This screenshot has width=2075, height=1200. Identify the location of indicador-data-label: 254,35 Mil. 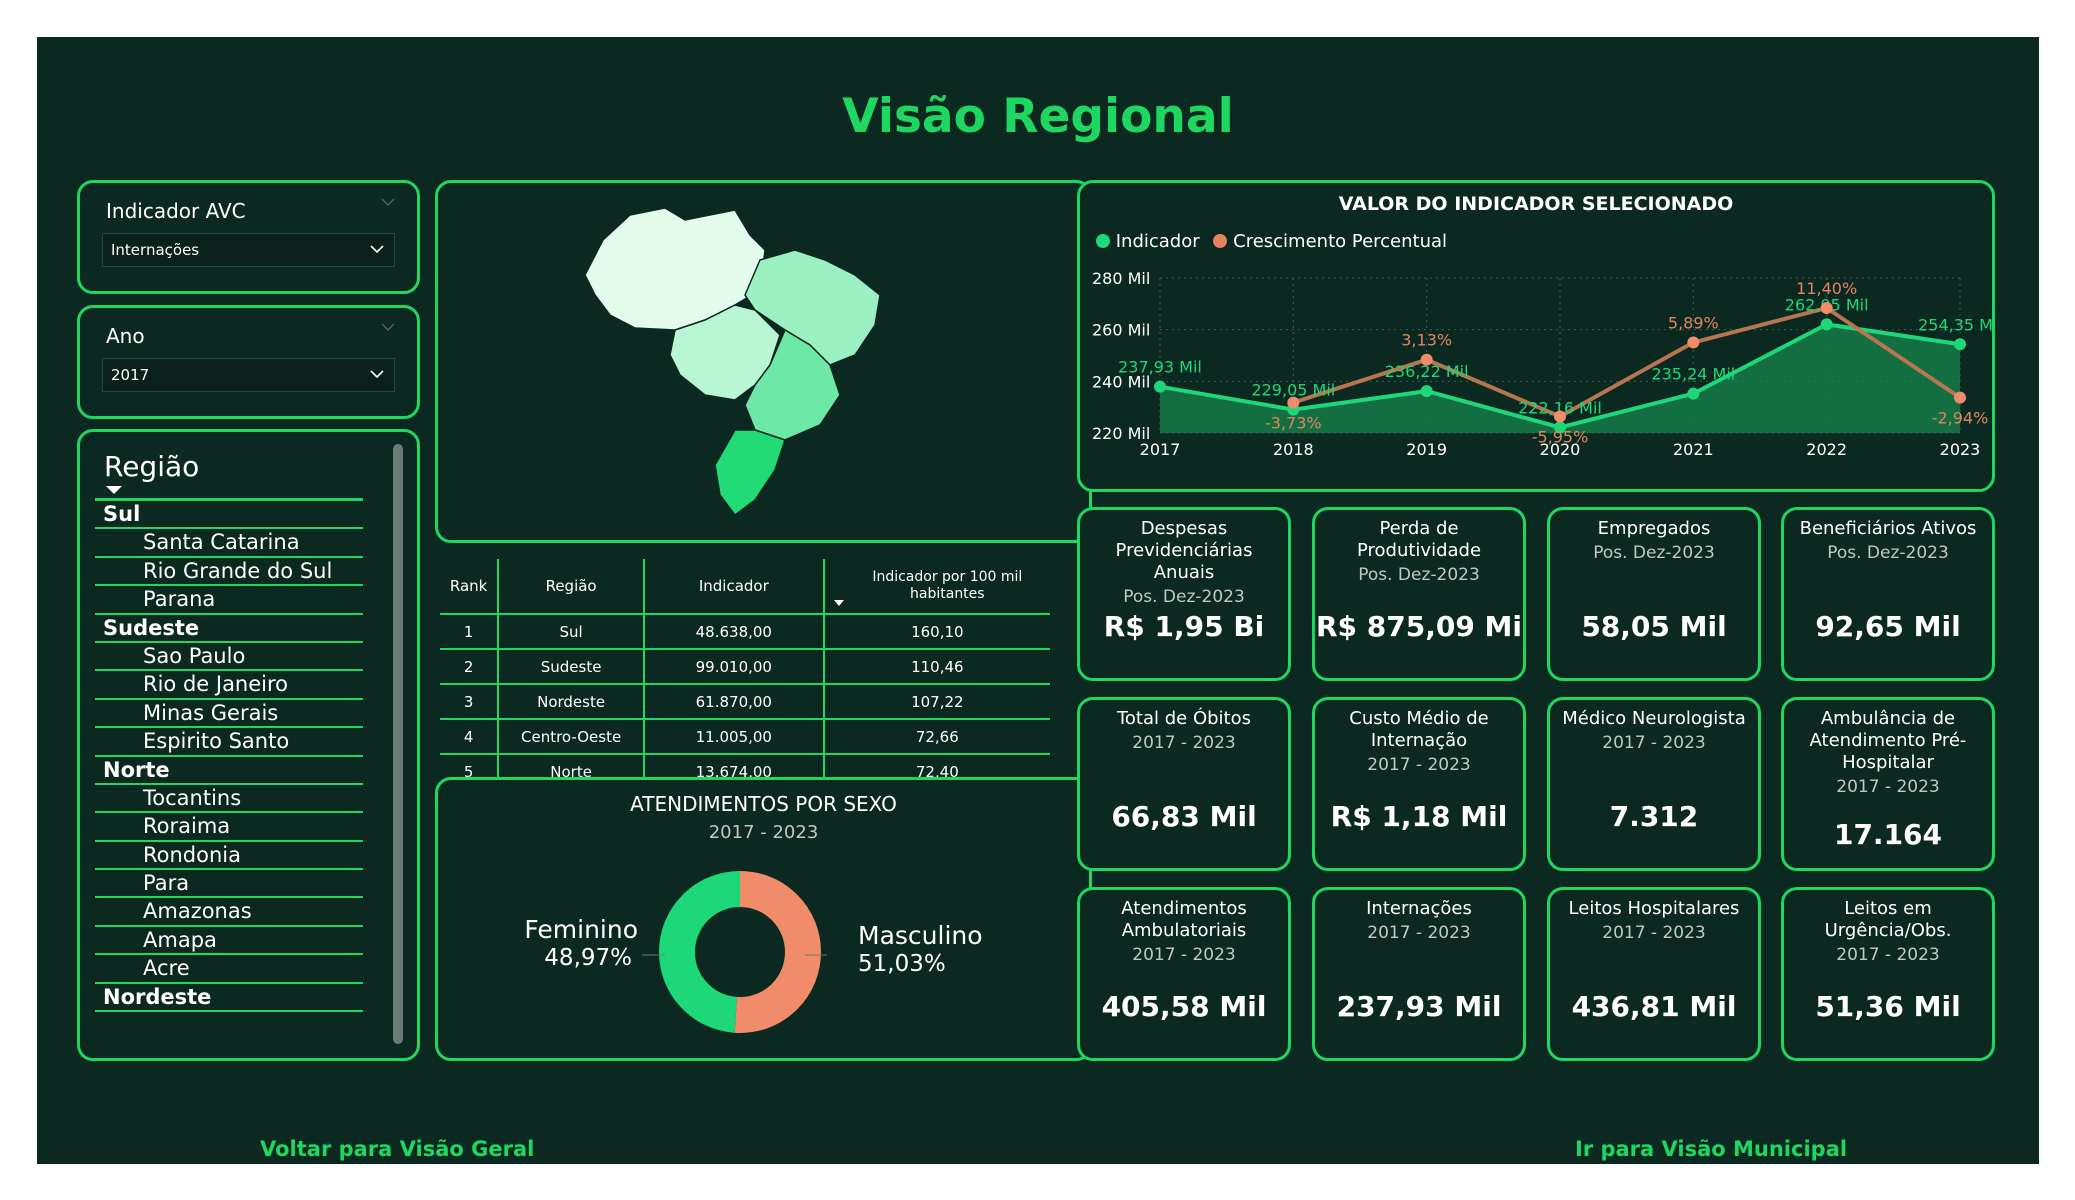
(1955, 324).